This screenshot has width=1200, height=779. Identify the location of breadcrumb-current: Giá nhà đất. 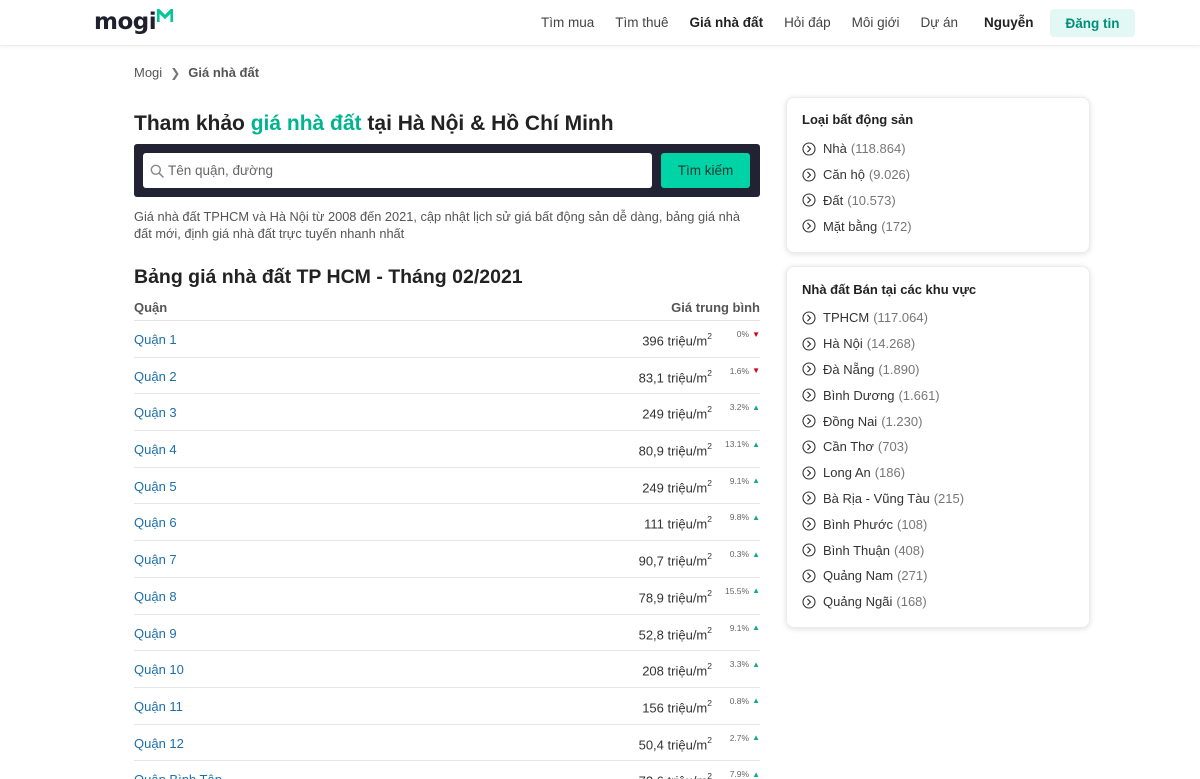
(224, 72).